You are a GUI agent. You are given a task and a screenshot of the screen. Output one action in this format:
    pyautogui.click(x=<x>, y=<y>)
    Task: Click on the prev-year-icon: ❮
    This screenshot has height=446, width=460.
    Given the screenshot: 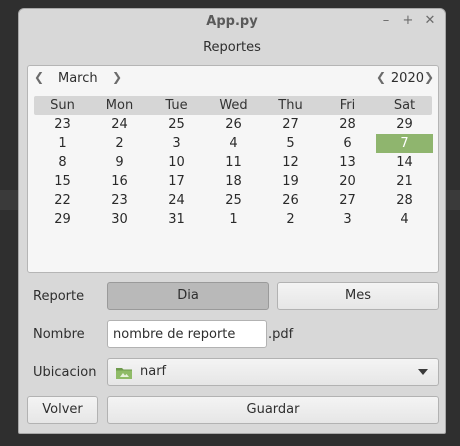 What is the action you would take?
    pyautogui.click(x=381, y=77)
    